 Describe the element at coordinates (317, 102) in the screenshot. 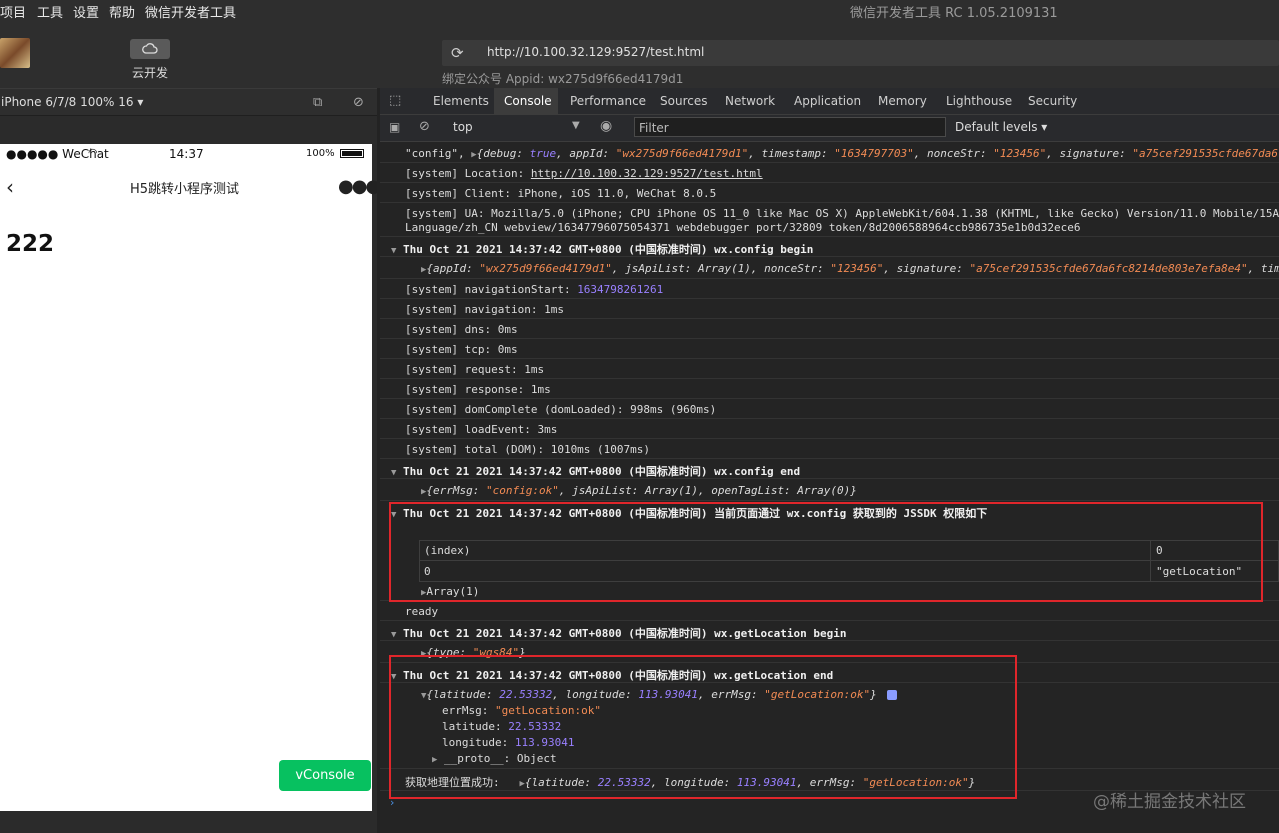

I see `window-icon: ⧉` at that location.